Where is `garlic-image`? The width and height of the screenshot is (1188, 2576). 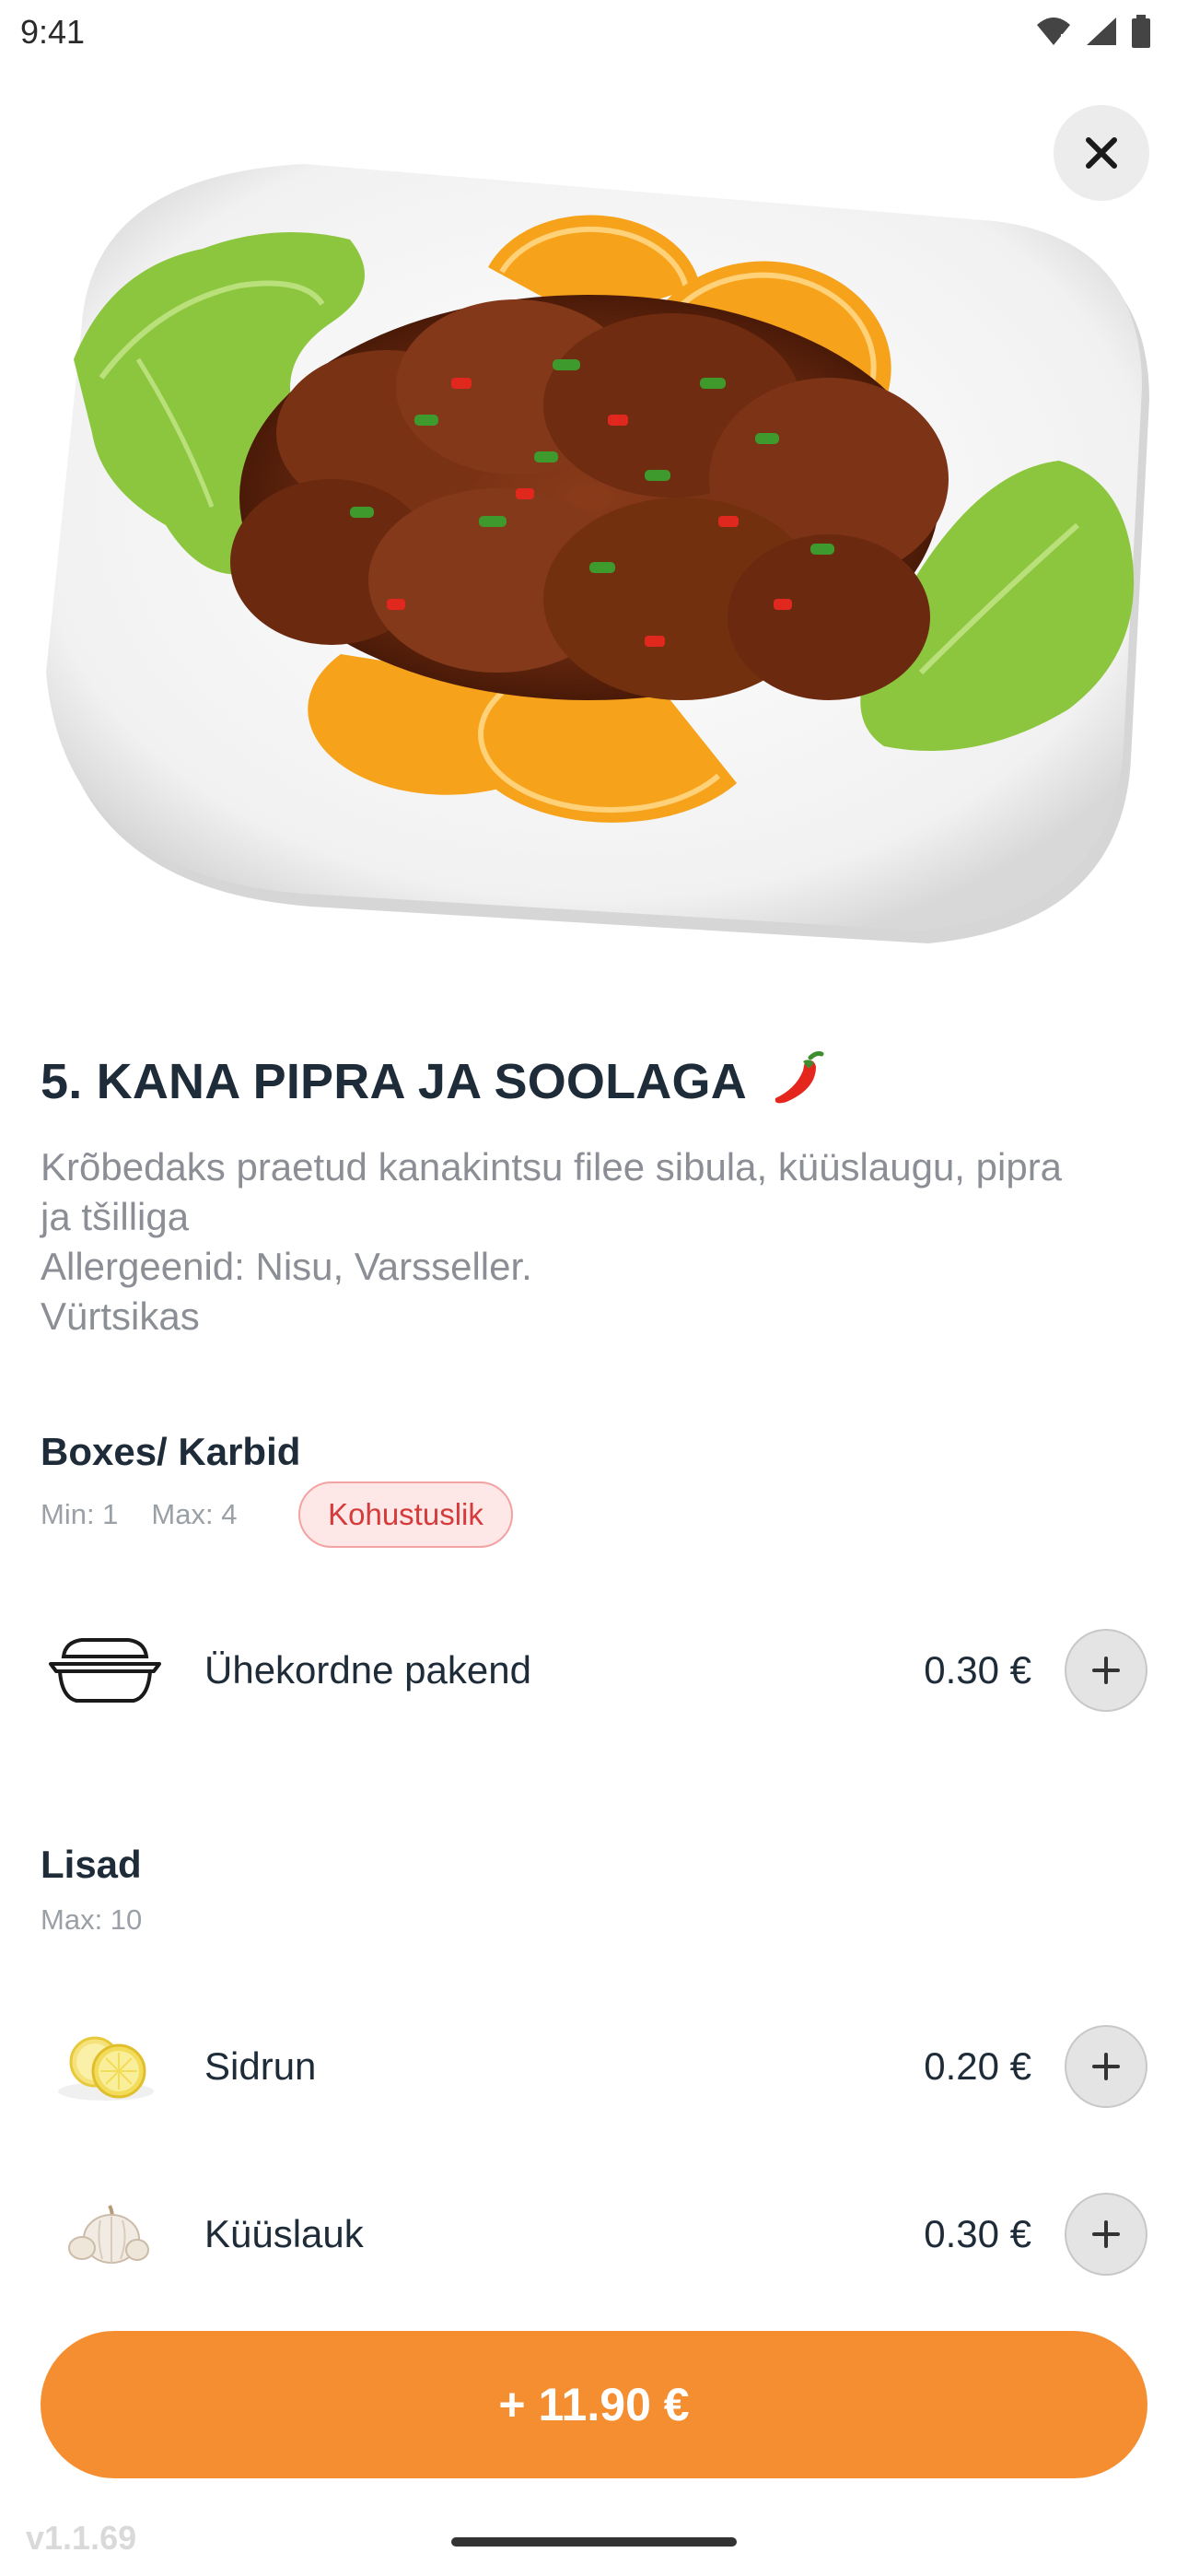
garlic-image is located at coordinates (105, 2235).